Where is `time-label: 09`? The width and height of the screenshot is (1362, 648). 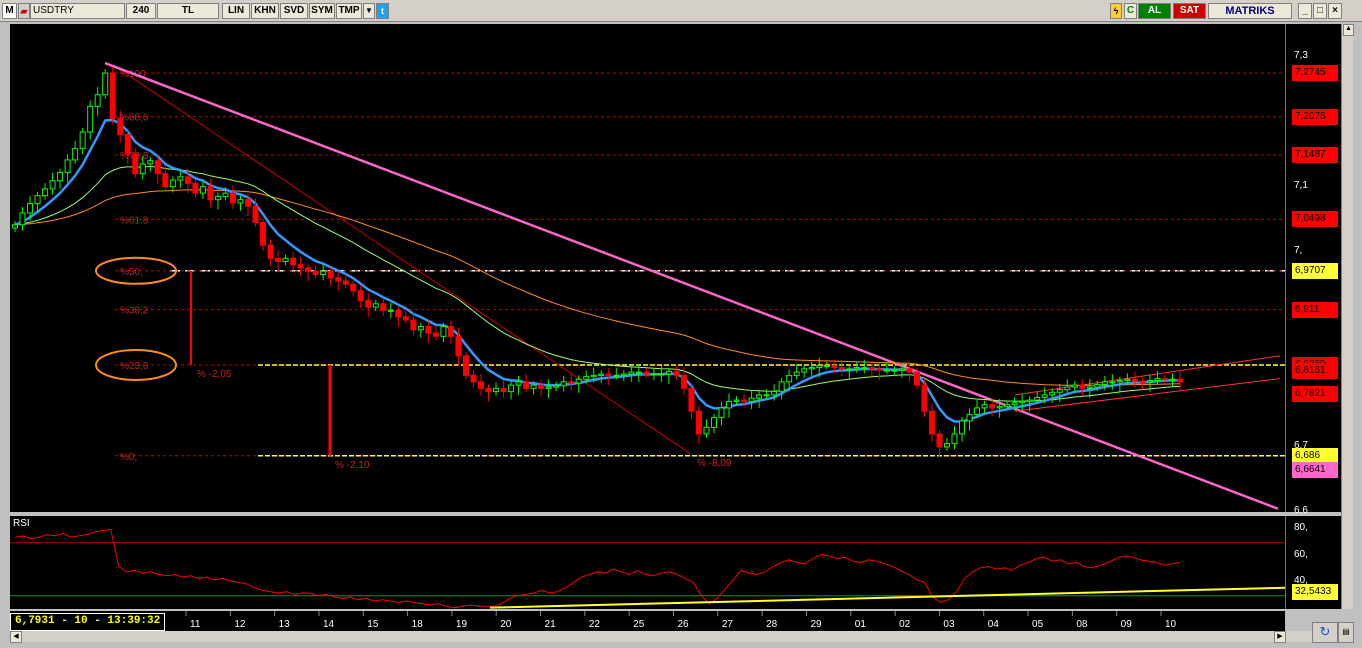
time-label: 09 is located at coordinates (1127, 624).